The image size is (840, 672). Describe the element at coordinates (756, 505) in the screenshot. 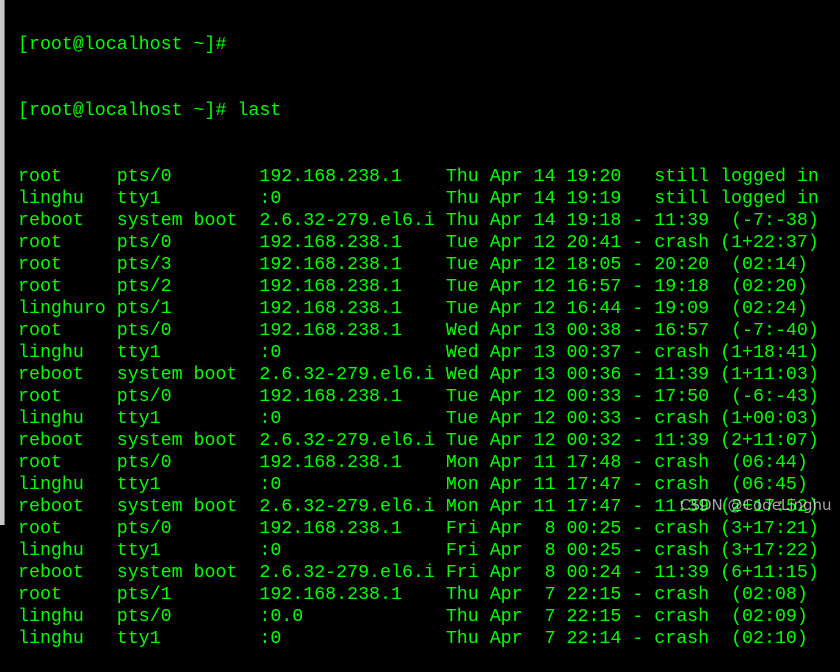

I see `watermark: CSDN @CodeLinghu` at that location.